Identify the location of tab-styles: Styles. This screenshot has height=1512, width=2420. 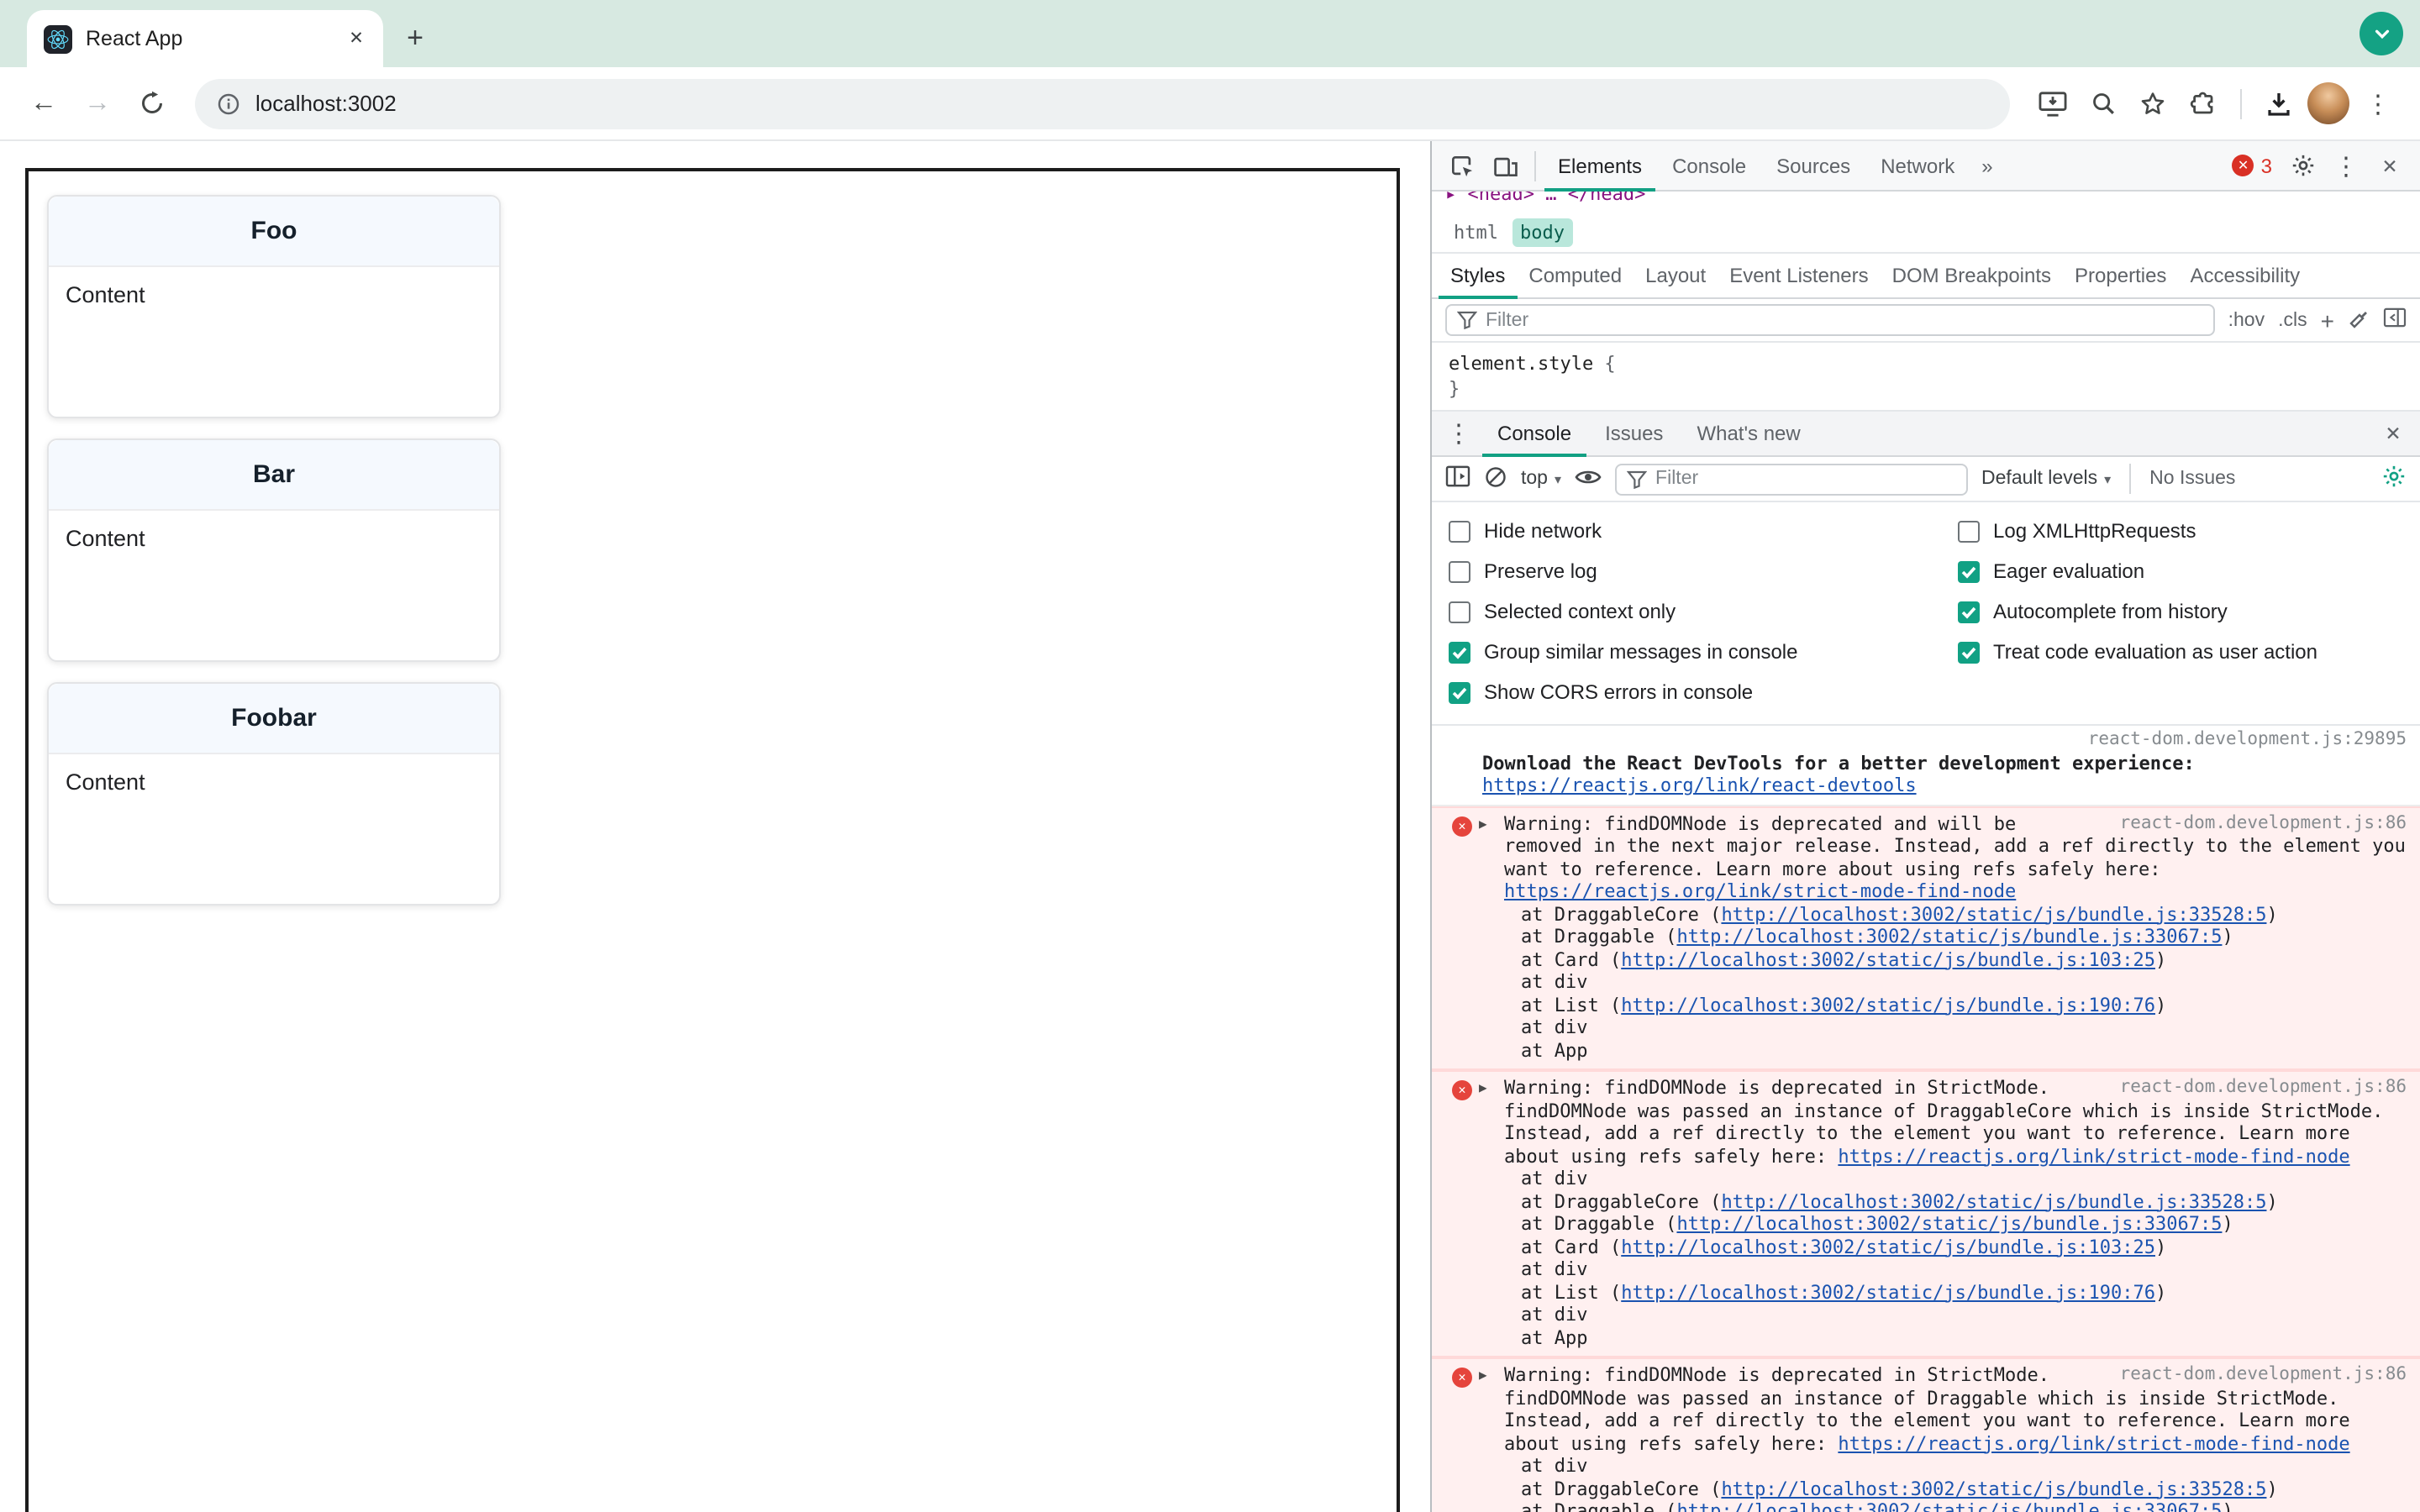
(1478, 275).